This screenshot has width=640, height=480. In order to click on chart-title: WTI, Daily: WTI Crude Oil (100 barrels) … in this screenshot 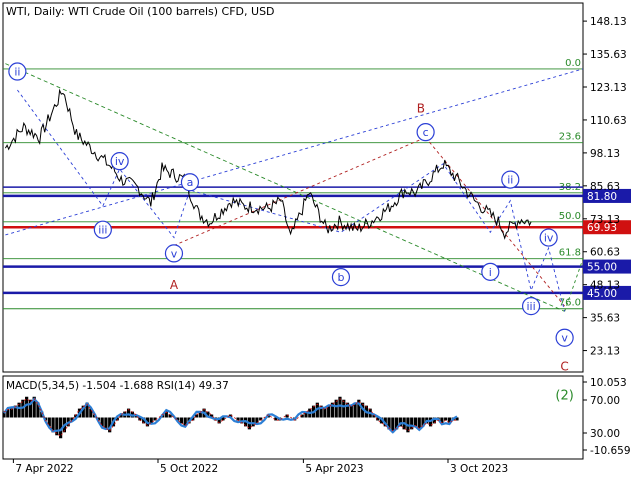, I will do `click(140, 11)`.